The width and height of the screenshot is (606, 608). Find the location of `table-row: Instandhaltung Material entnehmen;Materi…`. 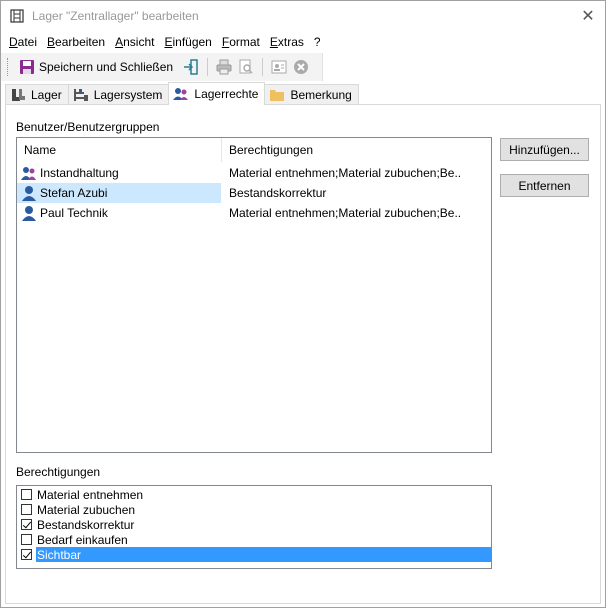

table-row: Instandhaltung Material entnehmen;Materi… is located at coordinates (254, 173).